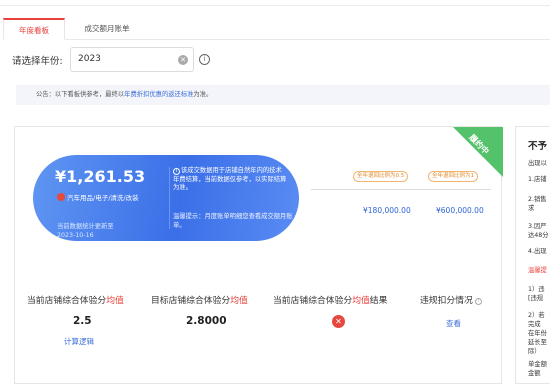 Image resolution: width=550 pixels, height=384 pixels. What do you see at coordinates (37, 61) in the screenshot?
I see `year-label: 请选择年份:` at bounding box center [37, 61].